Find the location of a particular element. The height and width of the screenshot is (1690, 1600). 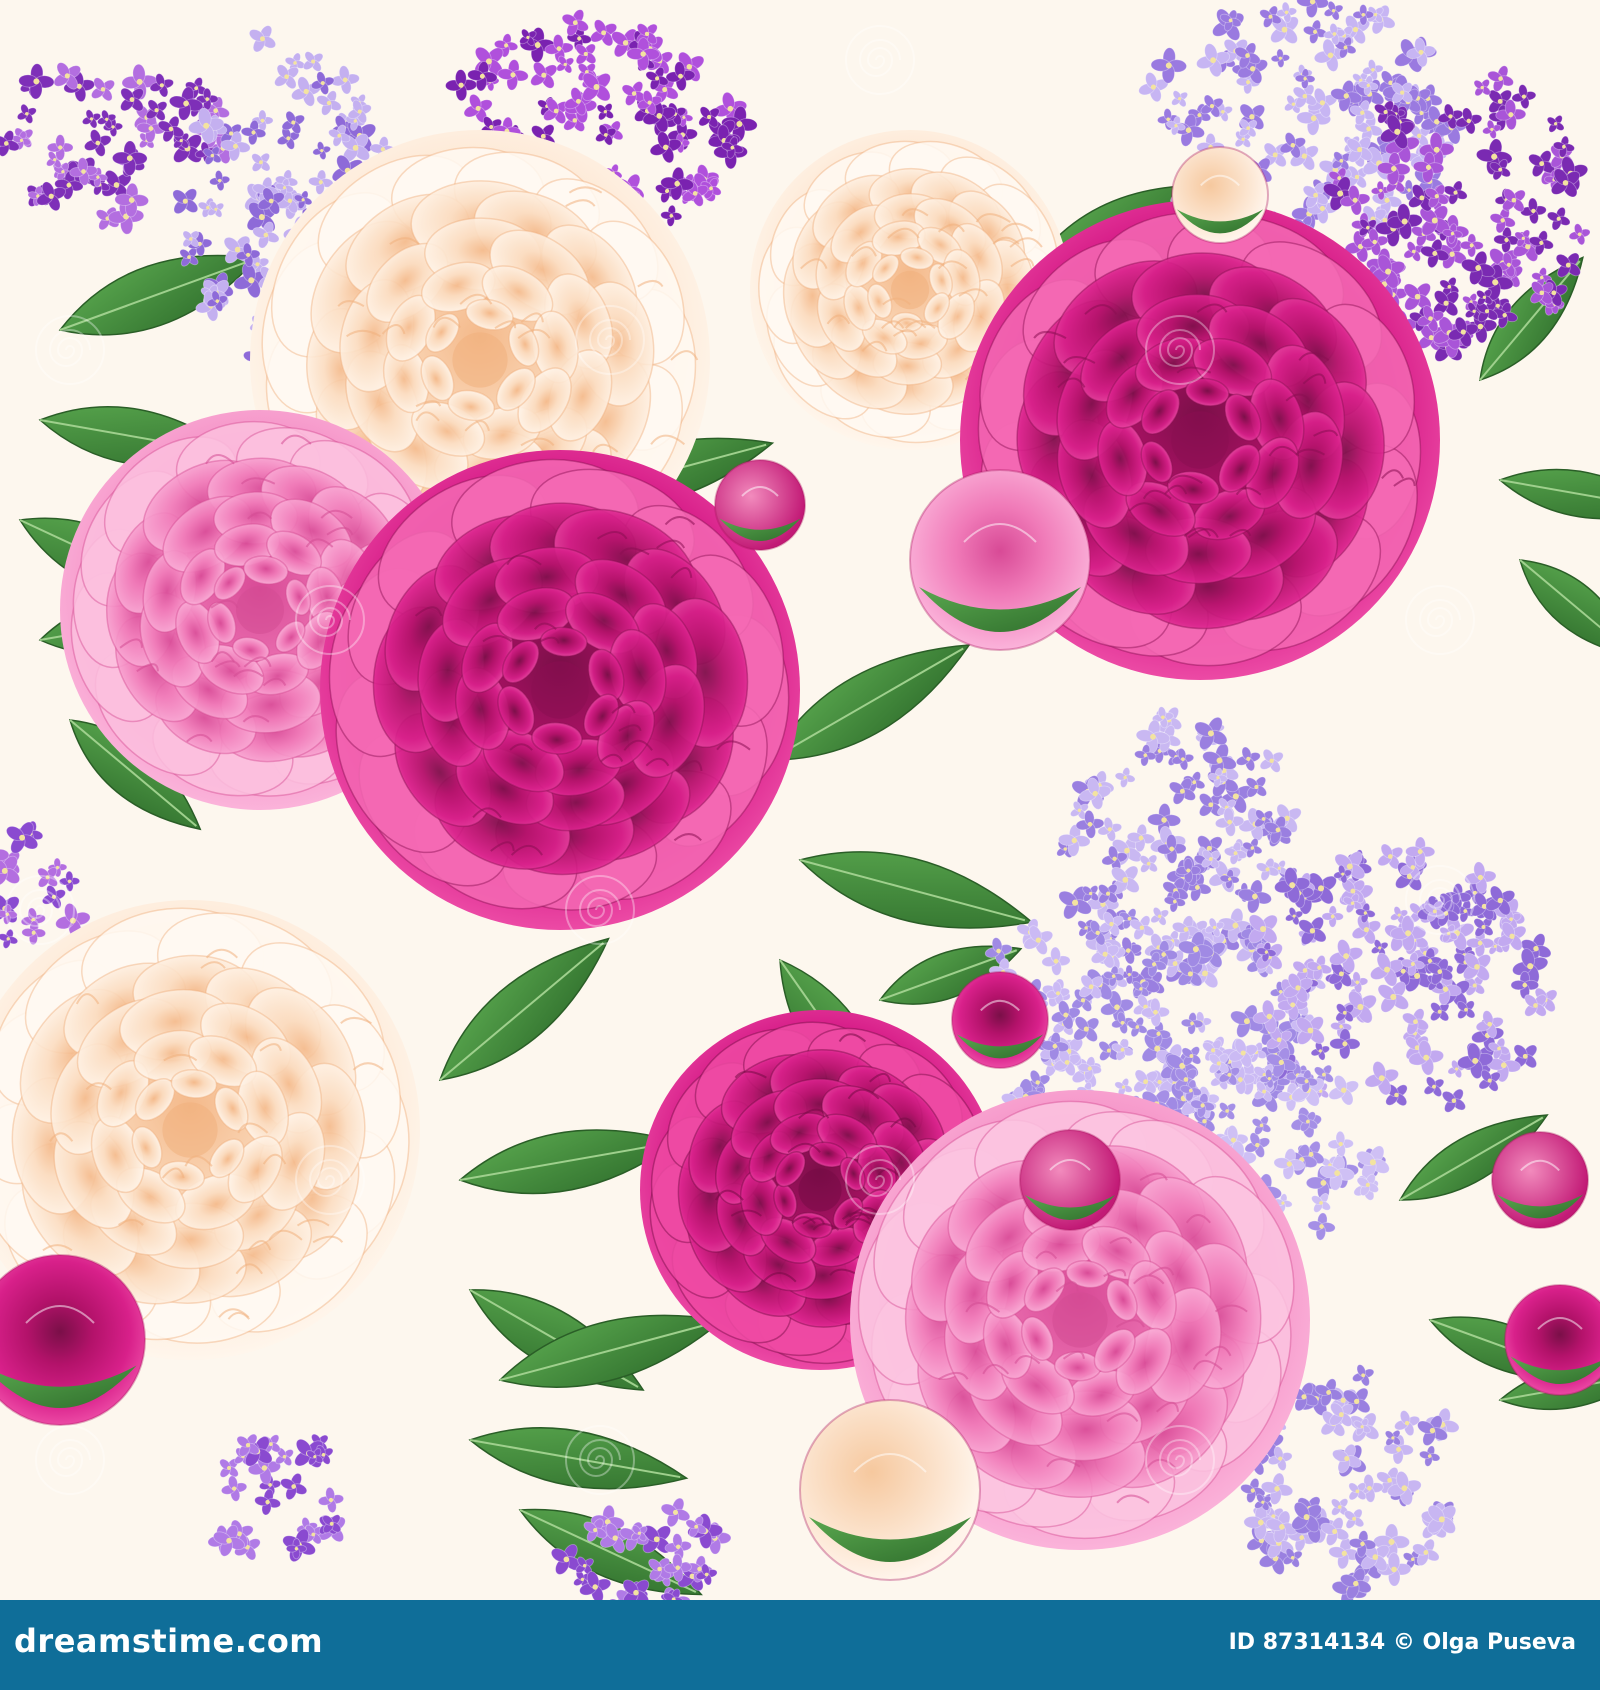

brand-logo-text: dreamstime.com is located at coordinates (168, 1641).